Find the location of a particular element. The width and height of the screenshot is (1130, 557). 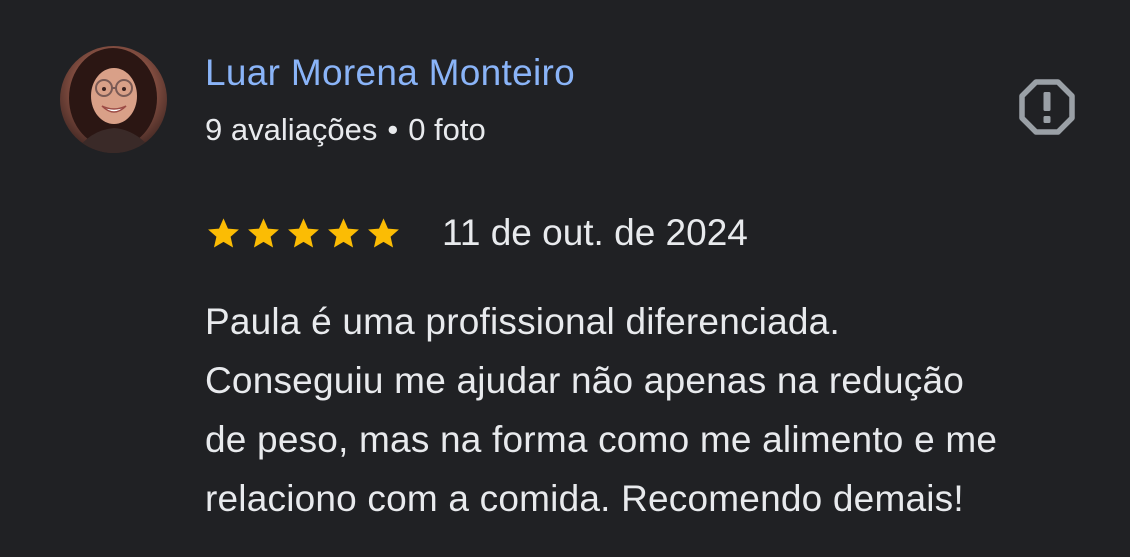

author-avatar is located at coordinates (113, 99).